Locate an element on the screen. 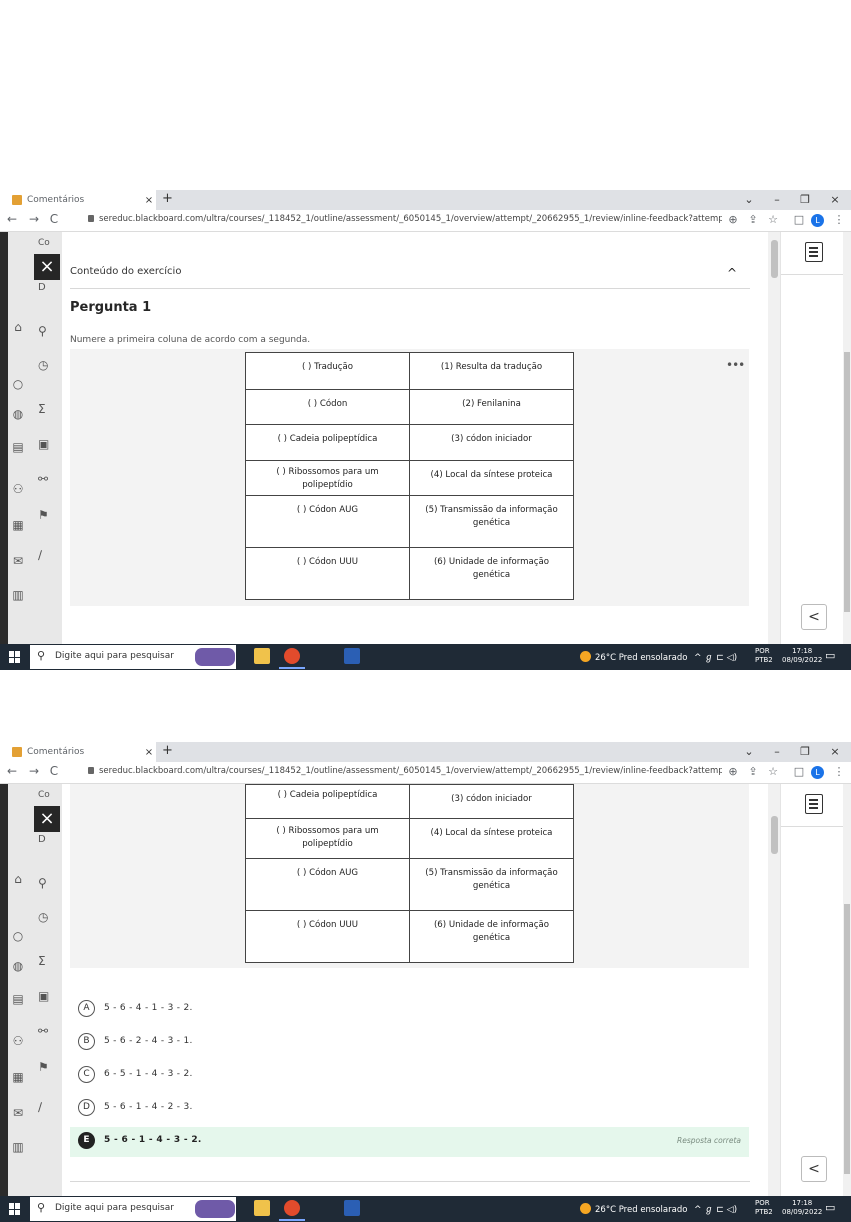 The image size is (851, 1222). bookmark-star-icon: ☆ is located at coordinates (773, 219).